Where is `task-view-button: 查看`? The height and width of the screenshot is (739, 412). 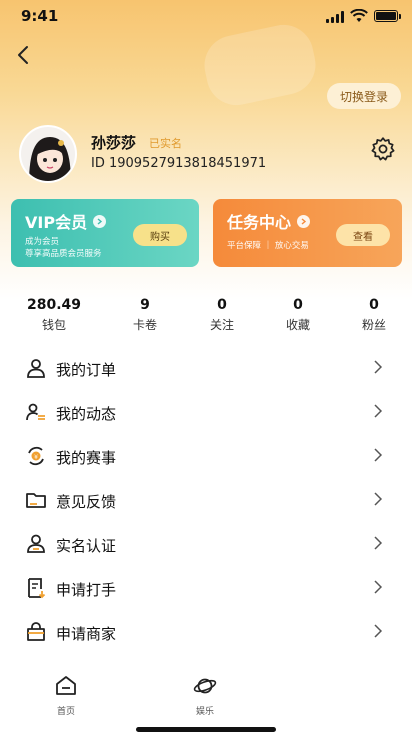 task-view-button: 查看 is located at coordinates (363, 235).